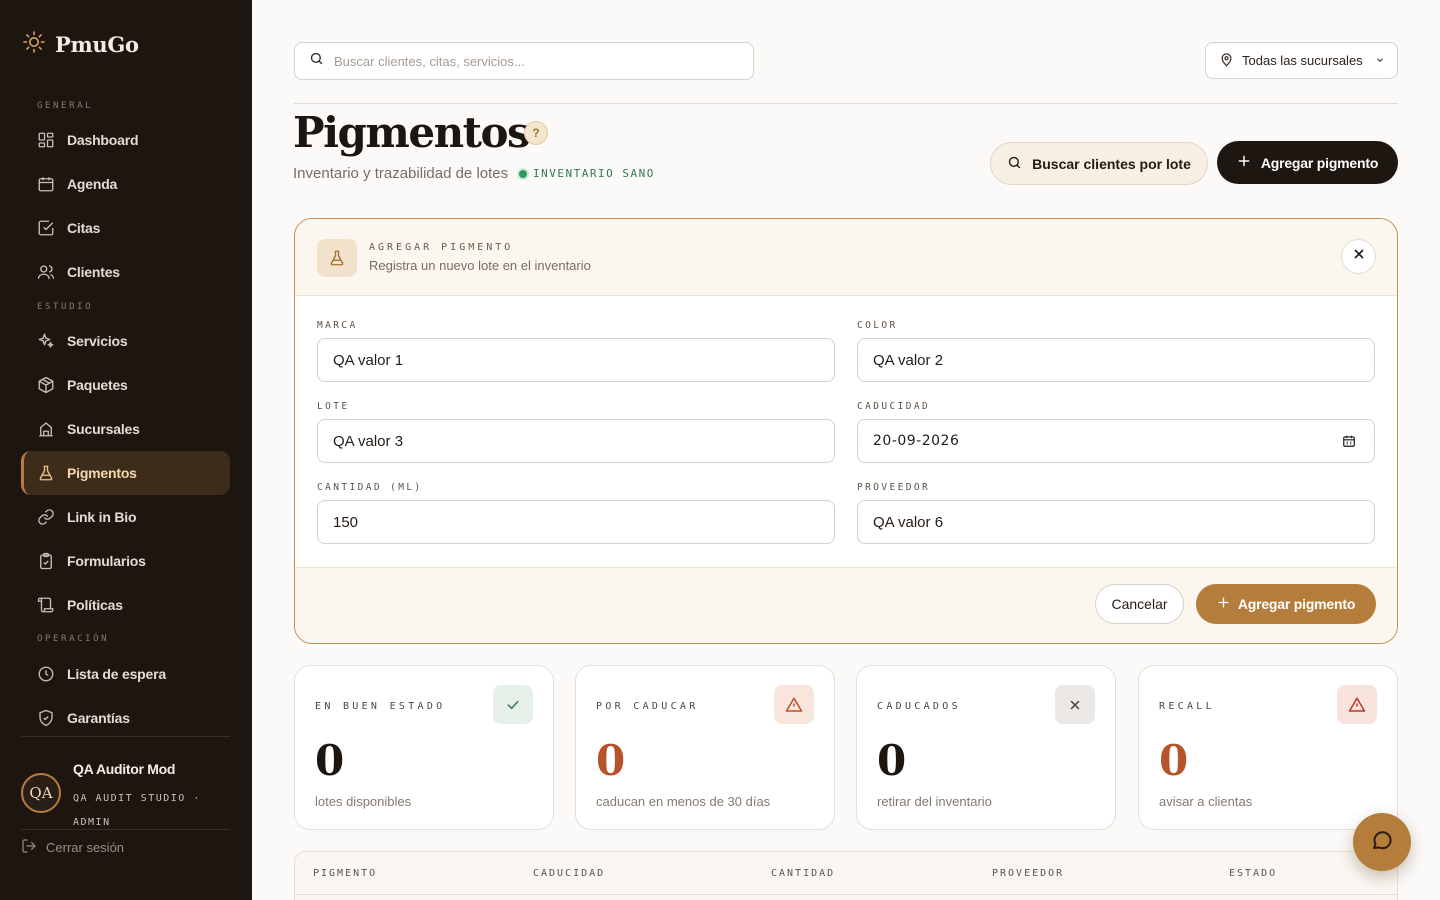 The width and height of the screenshot is (1440, 900). Describe the element at coordinates (480, 265) in the screenshot. I see `form-description: Registra un nuevo lote en el inventario` at that location.